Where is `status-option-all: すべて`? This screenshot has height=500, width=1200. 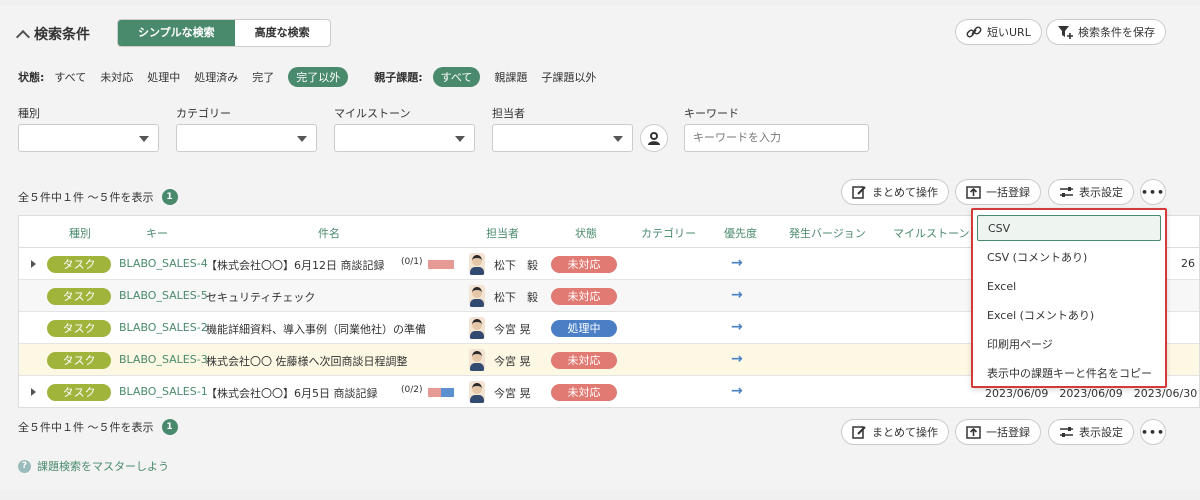 status-option-all: すべて is located at coordinates (70, 77).